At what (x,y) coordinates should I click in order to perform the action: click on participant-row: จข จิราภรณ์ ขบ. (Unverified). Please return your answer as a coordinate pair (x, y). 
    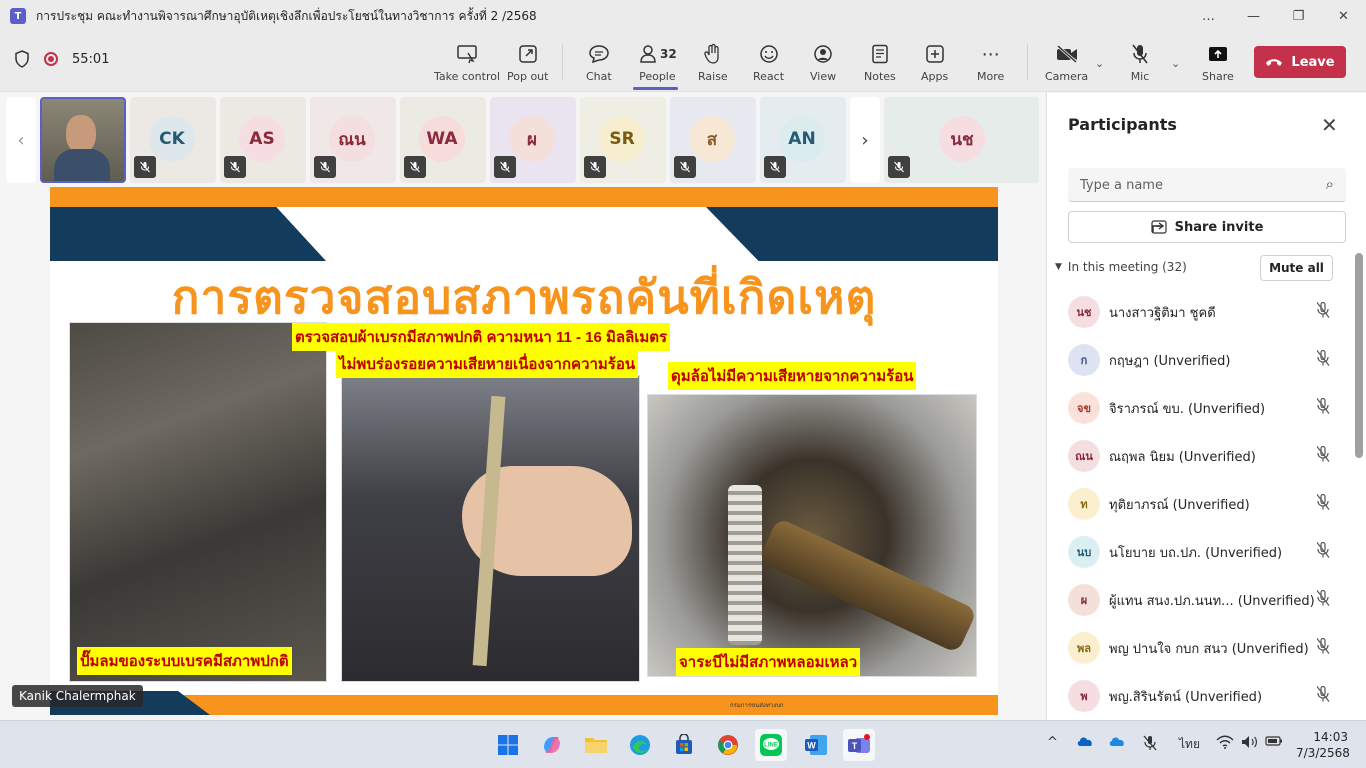
    Looking at the image, I should click on (1200, 408).